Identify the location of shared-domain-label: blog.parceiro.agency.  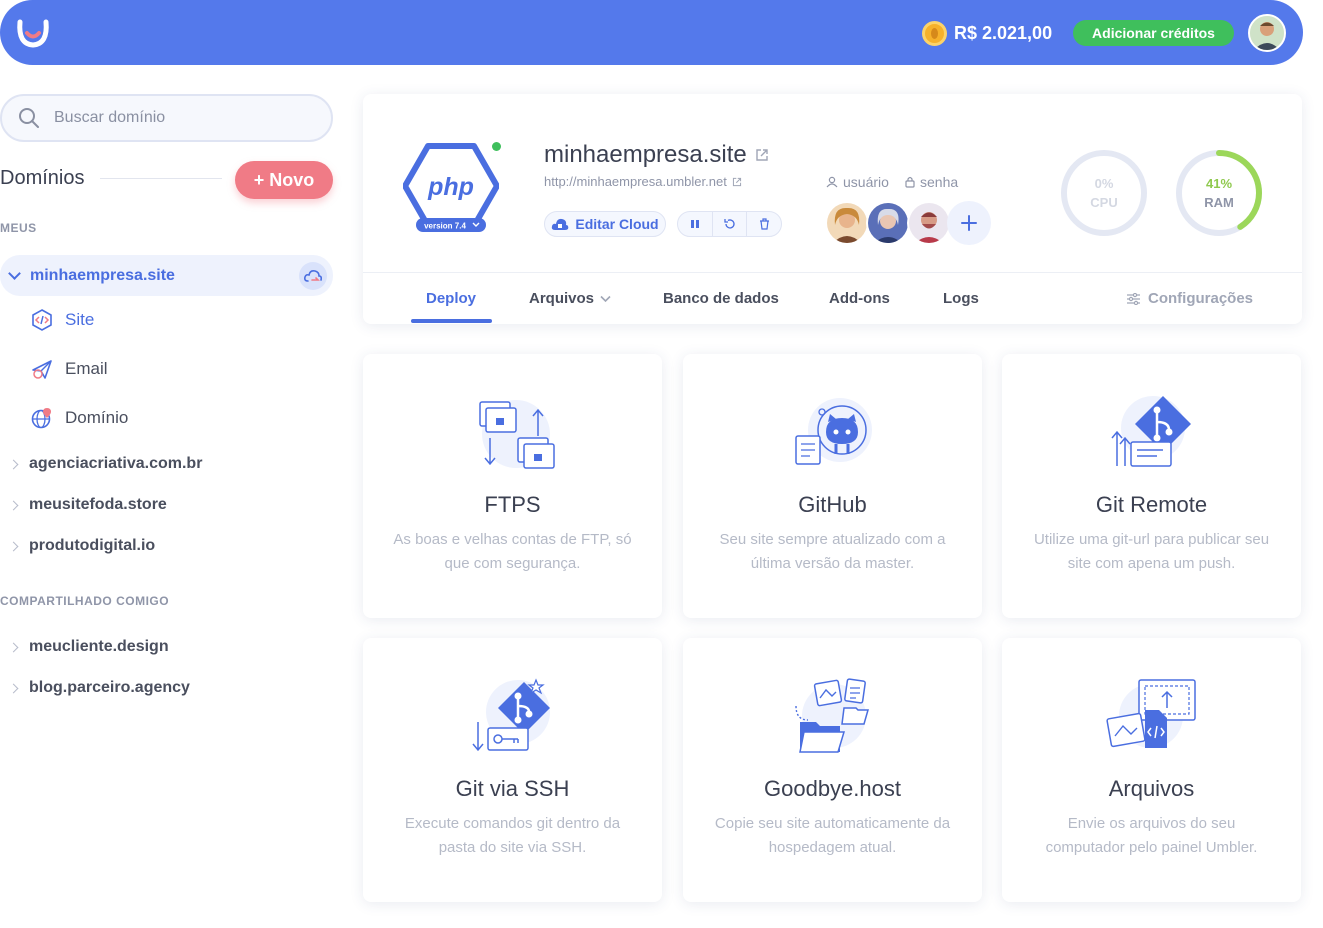
(109, 687).